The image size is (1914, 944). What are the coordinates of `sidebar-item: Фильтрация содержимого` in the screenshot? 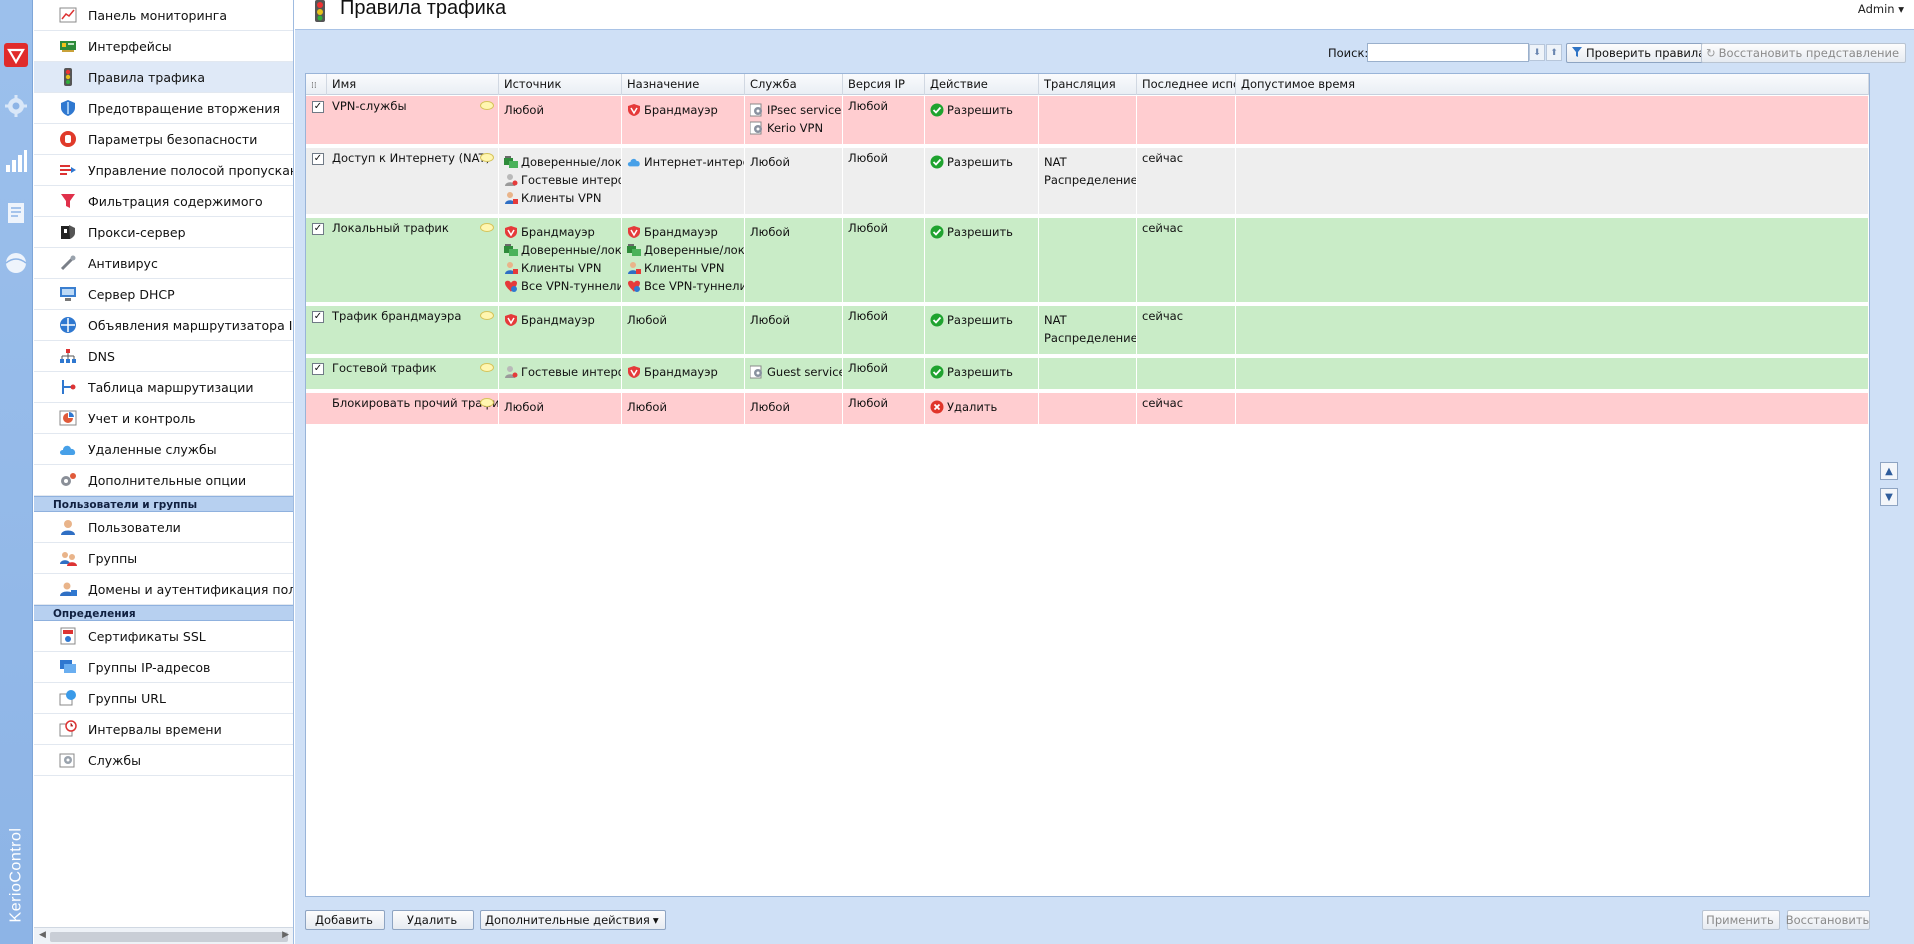 It's located at (163, 201).